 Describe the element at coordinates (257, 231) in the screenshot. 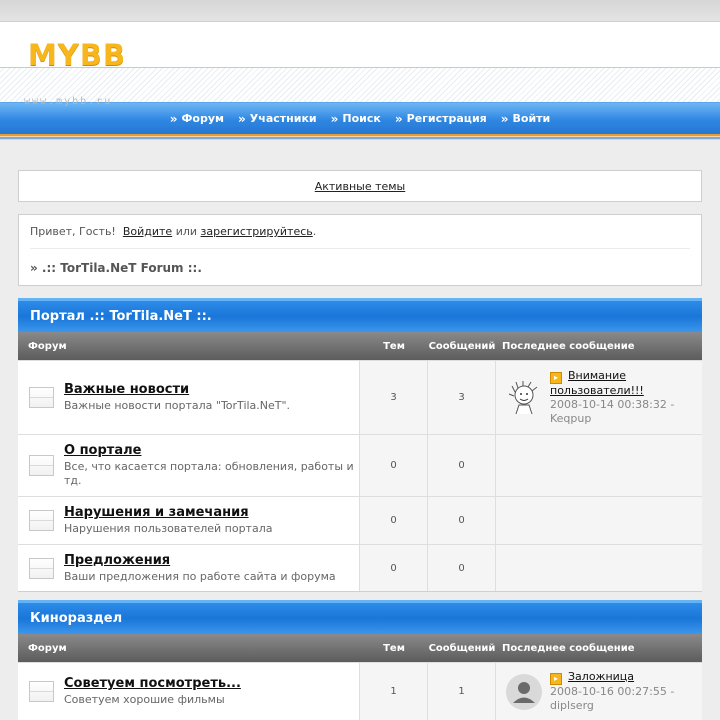

I see `register-link: зарегистрируйтесь` at that location.